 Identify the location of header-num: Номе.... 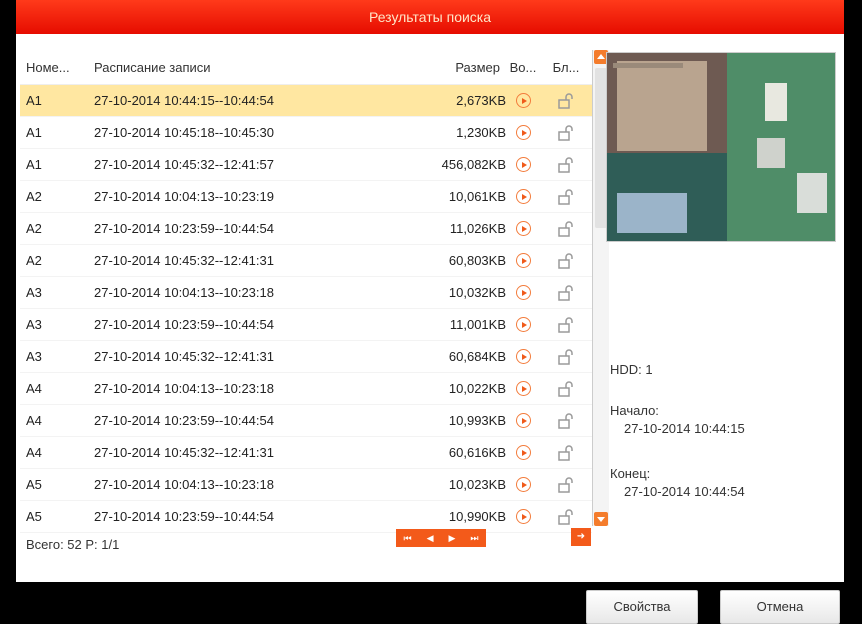
(54, 67).